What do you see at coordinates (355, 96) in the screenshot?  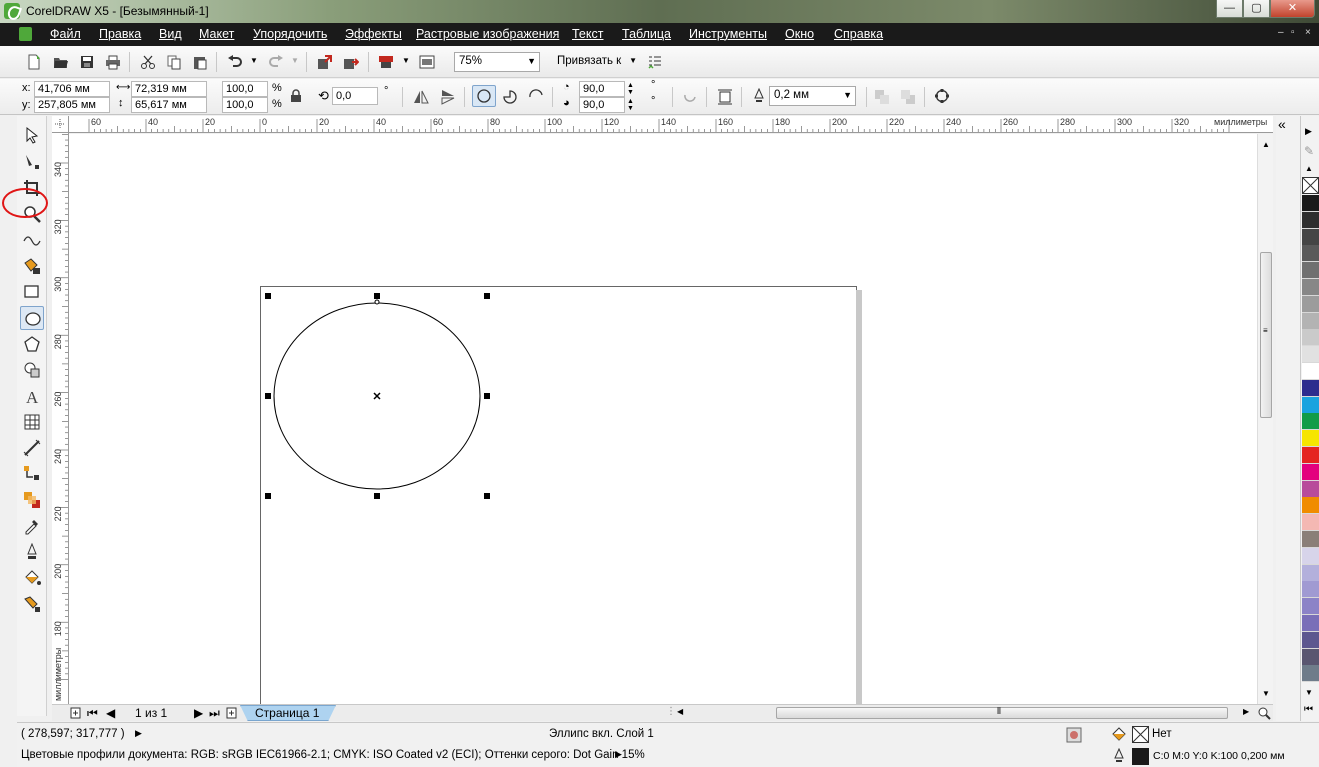 I see `rotation-field: 0,0` at bounding box center [355, 96].